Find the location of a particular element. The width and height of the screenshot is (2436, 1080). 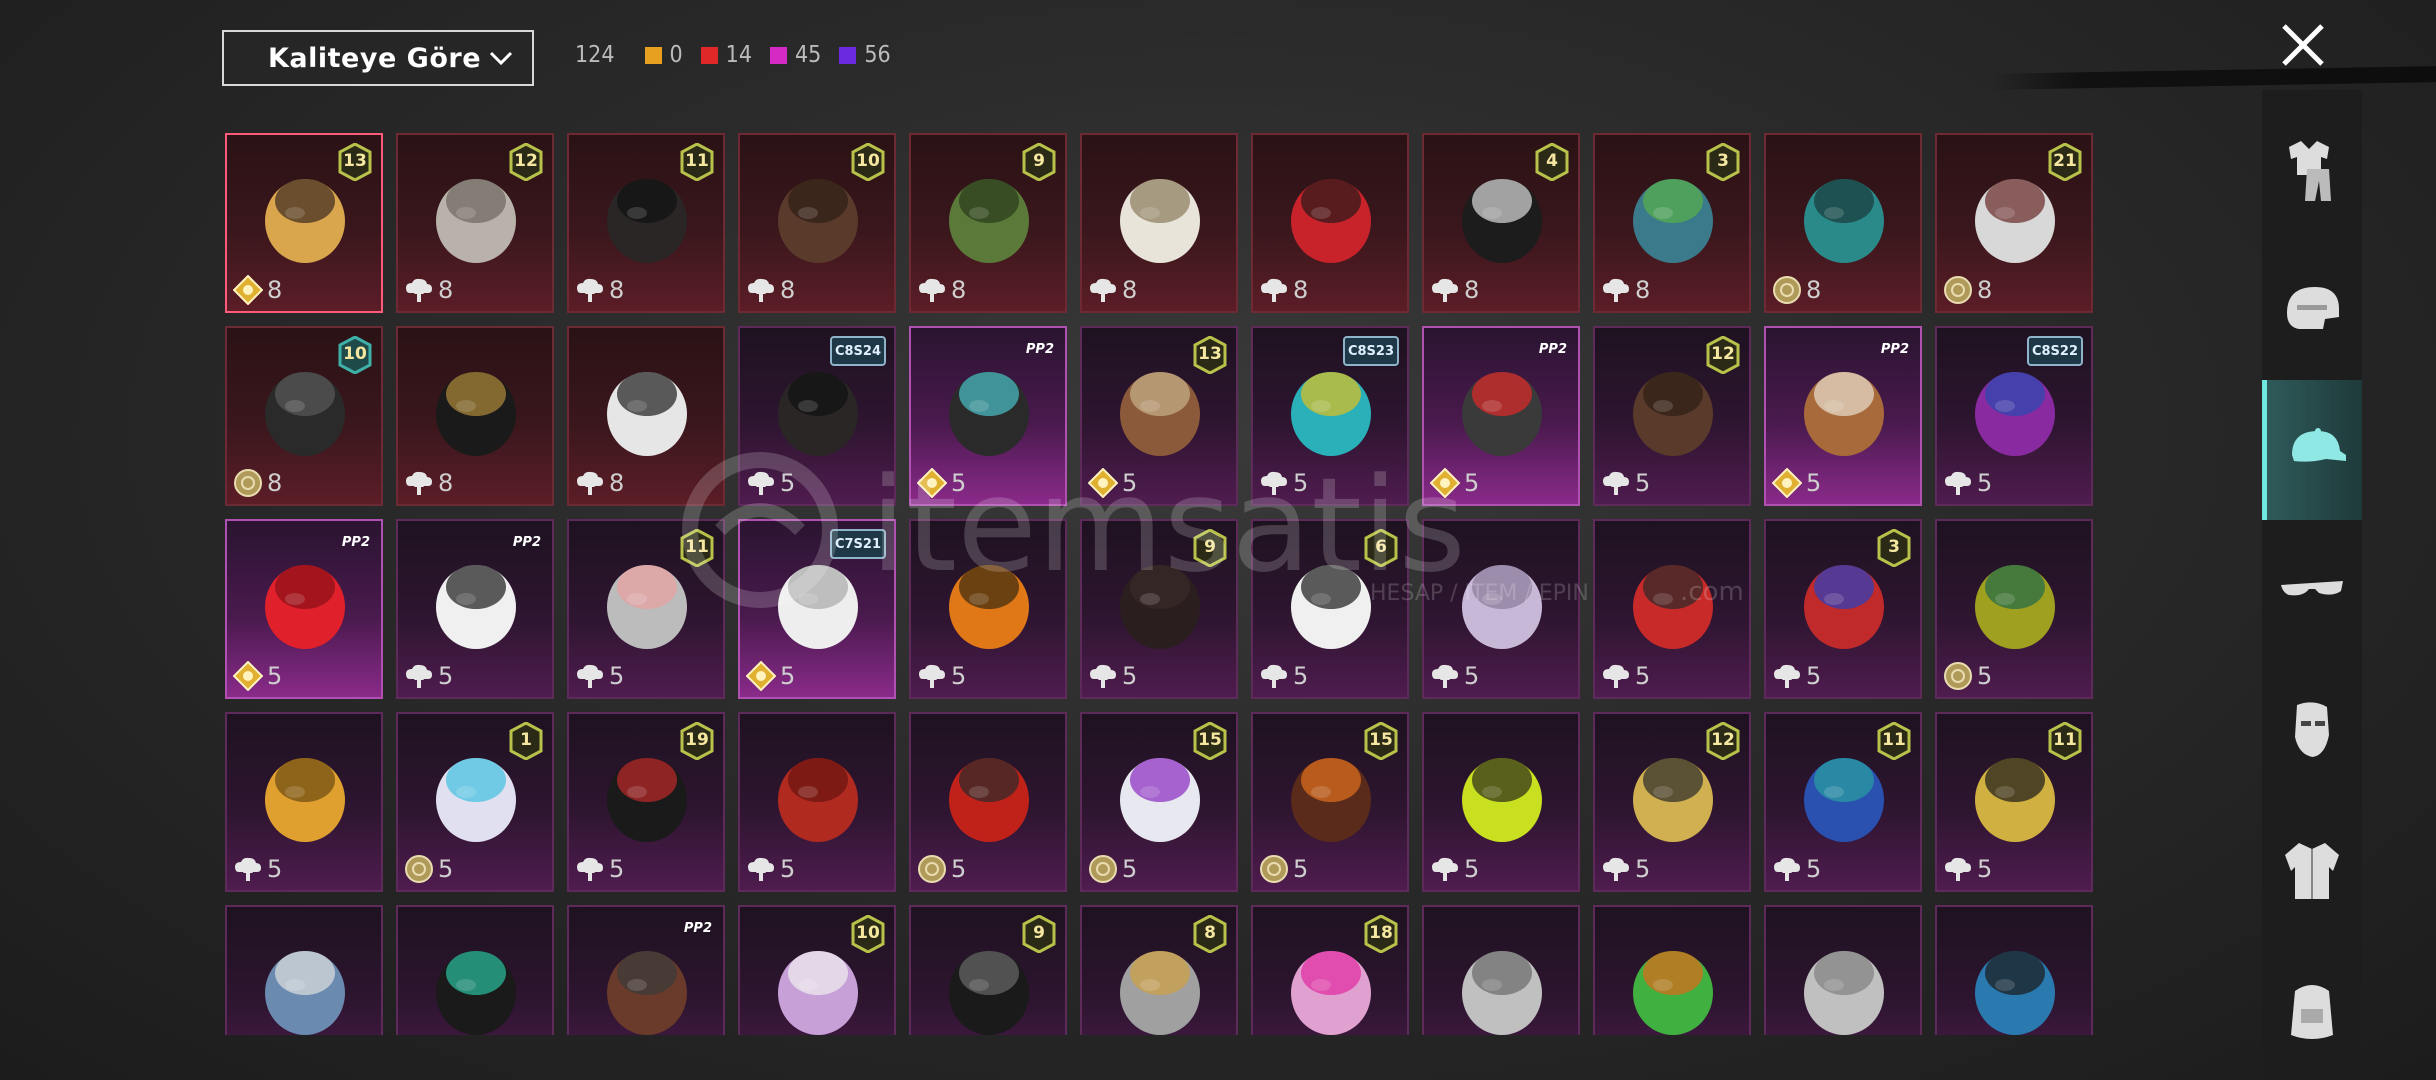

gold-coin-icon is located at coordinates (1787, 483).